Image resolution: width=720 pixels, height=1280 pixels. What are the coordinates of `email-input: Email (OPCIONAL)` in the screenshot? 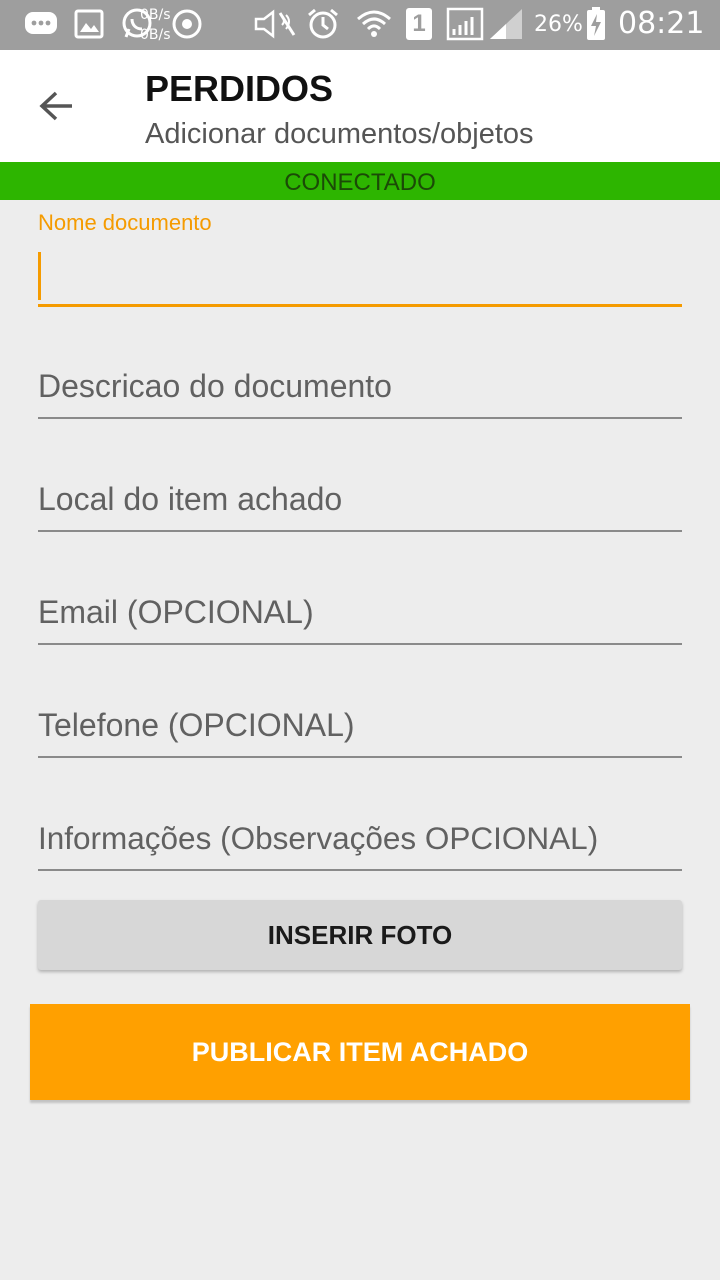 It's located at (360, 616).